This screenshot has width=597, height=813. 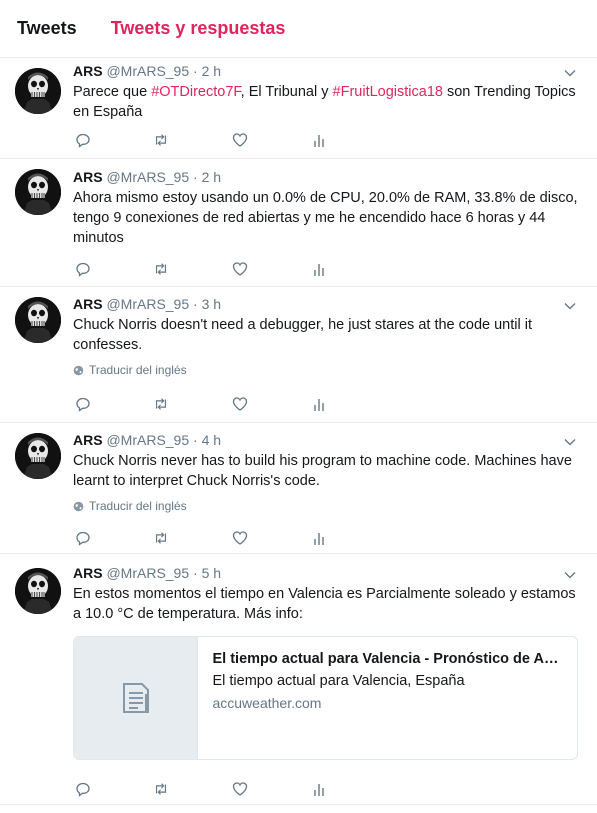 I want to click on tweet-header: ARS @MrARS_95 · 5 h, so click(x=326, y=568).